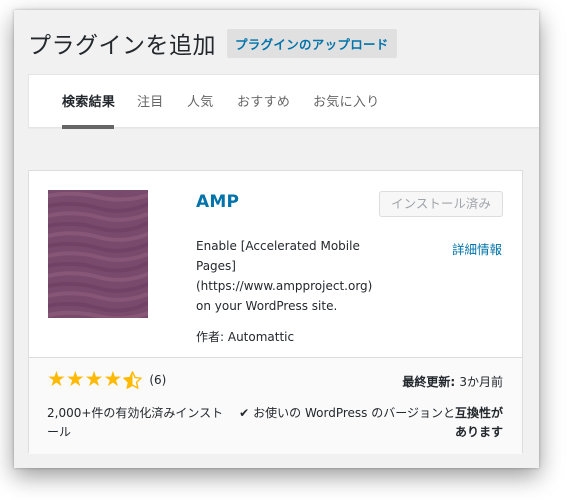 The height and width of the screenshot is (500, 569). I want to click on tab-favorites: お気に入り, so click(346, 100).